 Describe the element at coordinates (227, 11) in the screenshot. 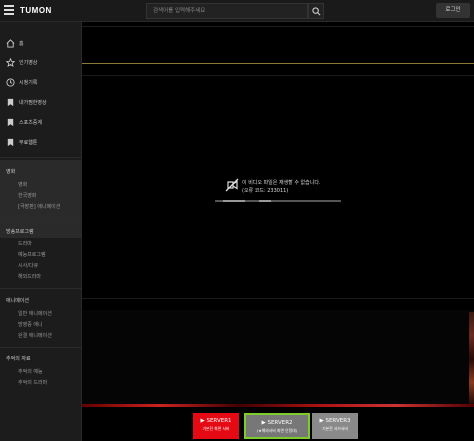

I see `search-input: 검색어를 입력해주세요` at that location.